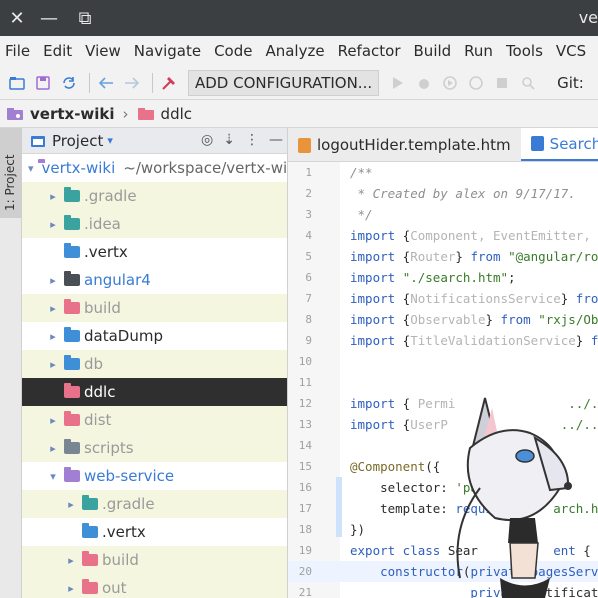 This screenshot has height=598, width=598. What do you see at coordinates (85, 18) in the screenshot?
I see `maximize-window-icon: ⧉` at bounding box center [85, 18].